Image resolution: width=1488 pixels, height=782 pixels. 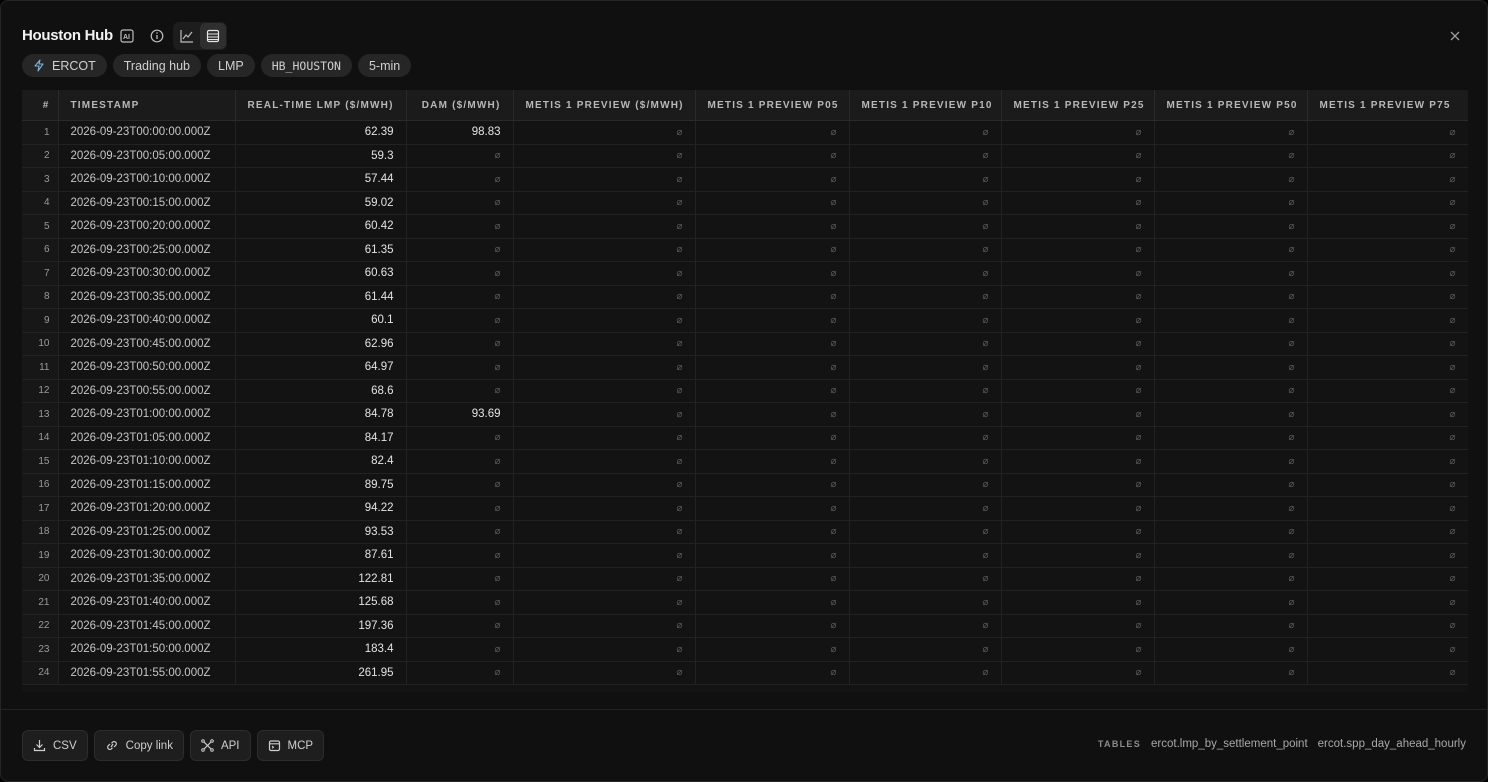 I want to click on table-row: 24 2026-09-23T01:55:00.000Z 261.95 ⌀ ⌀ ⌀ ⌀ ⌀ ⌀ ⌀, so click(x=745, y=673).